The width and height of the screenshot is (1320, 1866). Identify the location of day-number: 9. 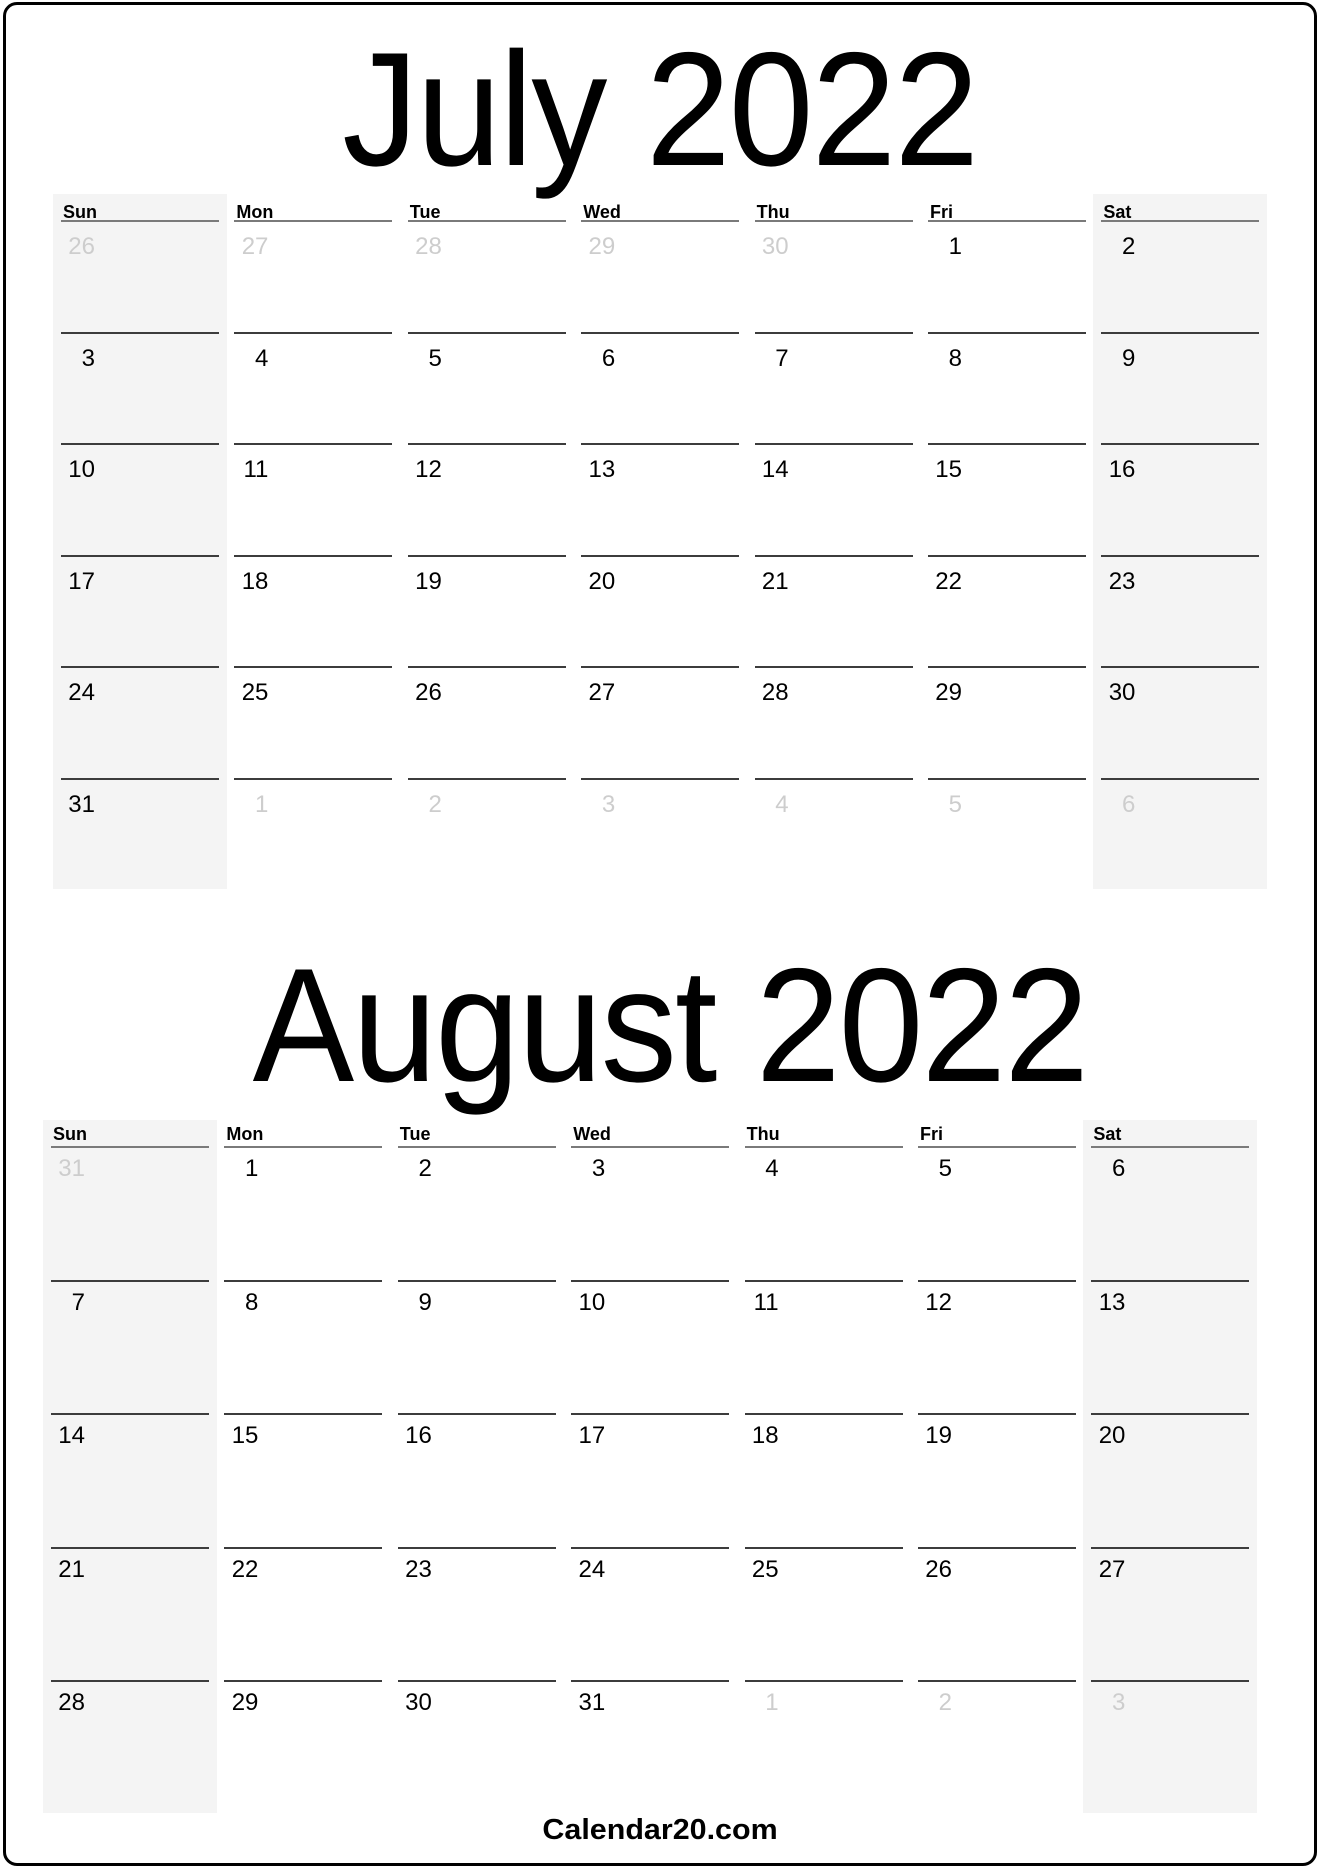
(1129, 358).